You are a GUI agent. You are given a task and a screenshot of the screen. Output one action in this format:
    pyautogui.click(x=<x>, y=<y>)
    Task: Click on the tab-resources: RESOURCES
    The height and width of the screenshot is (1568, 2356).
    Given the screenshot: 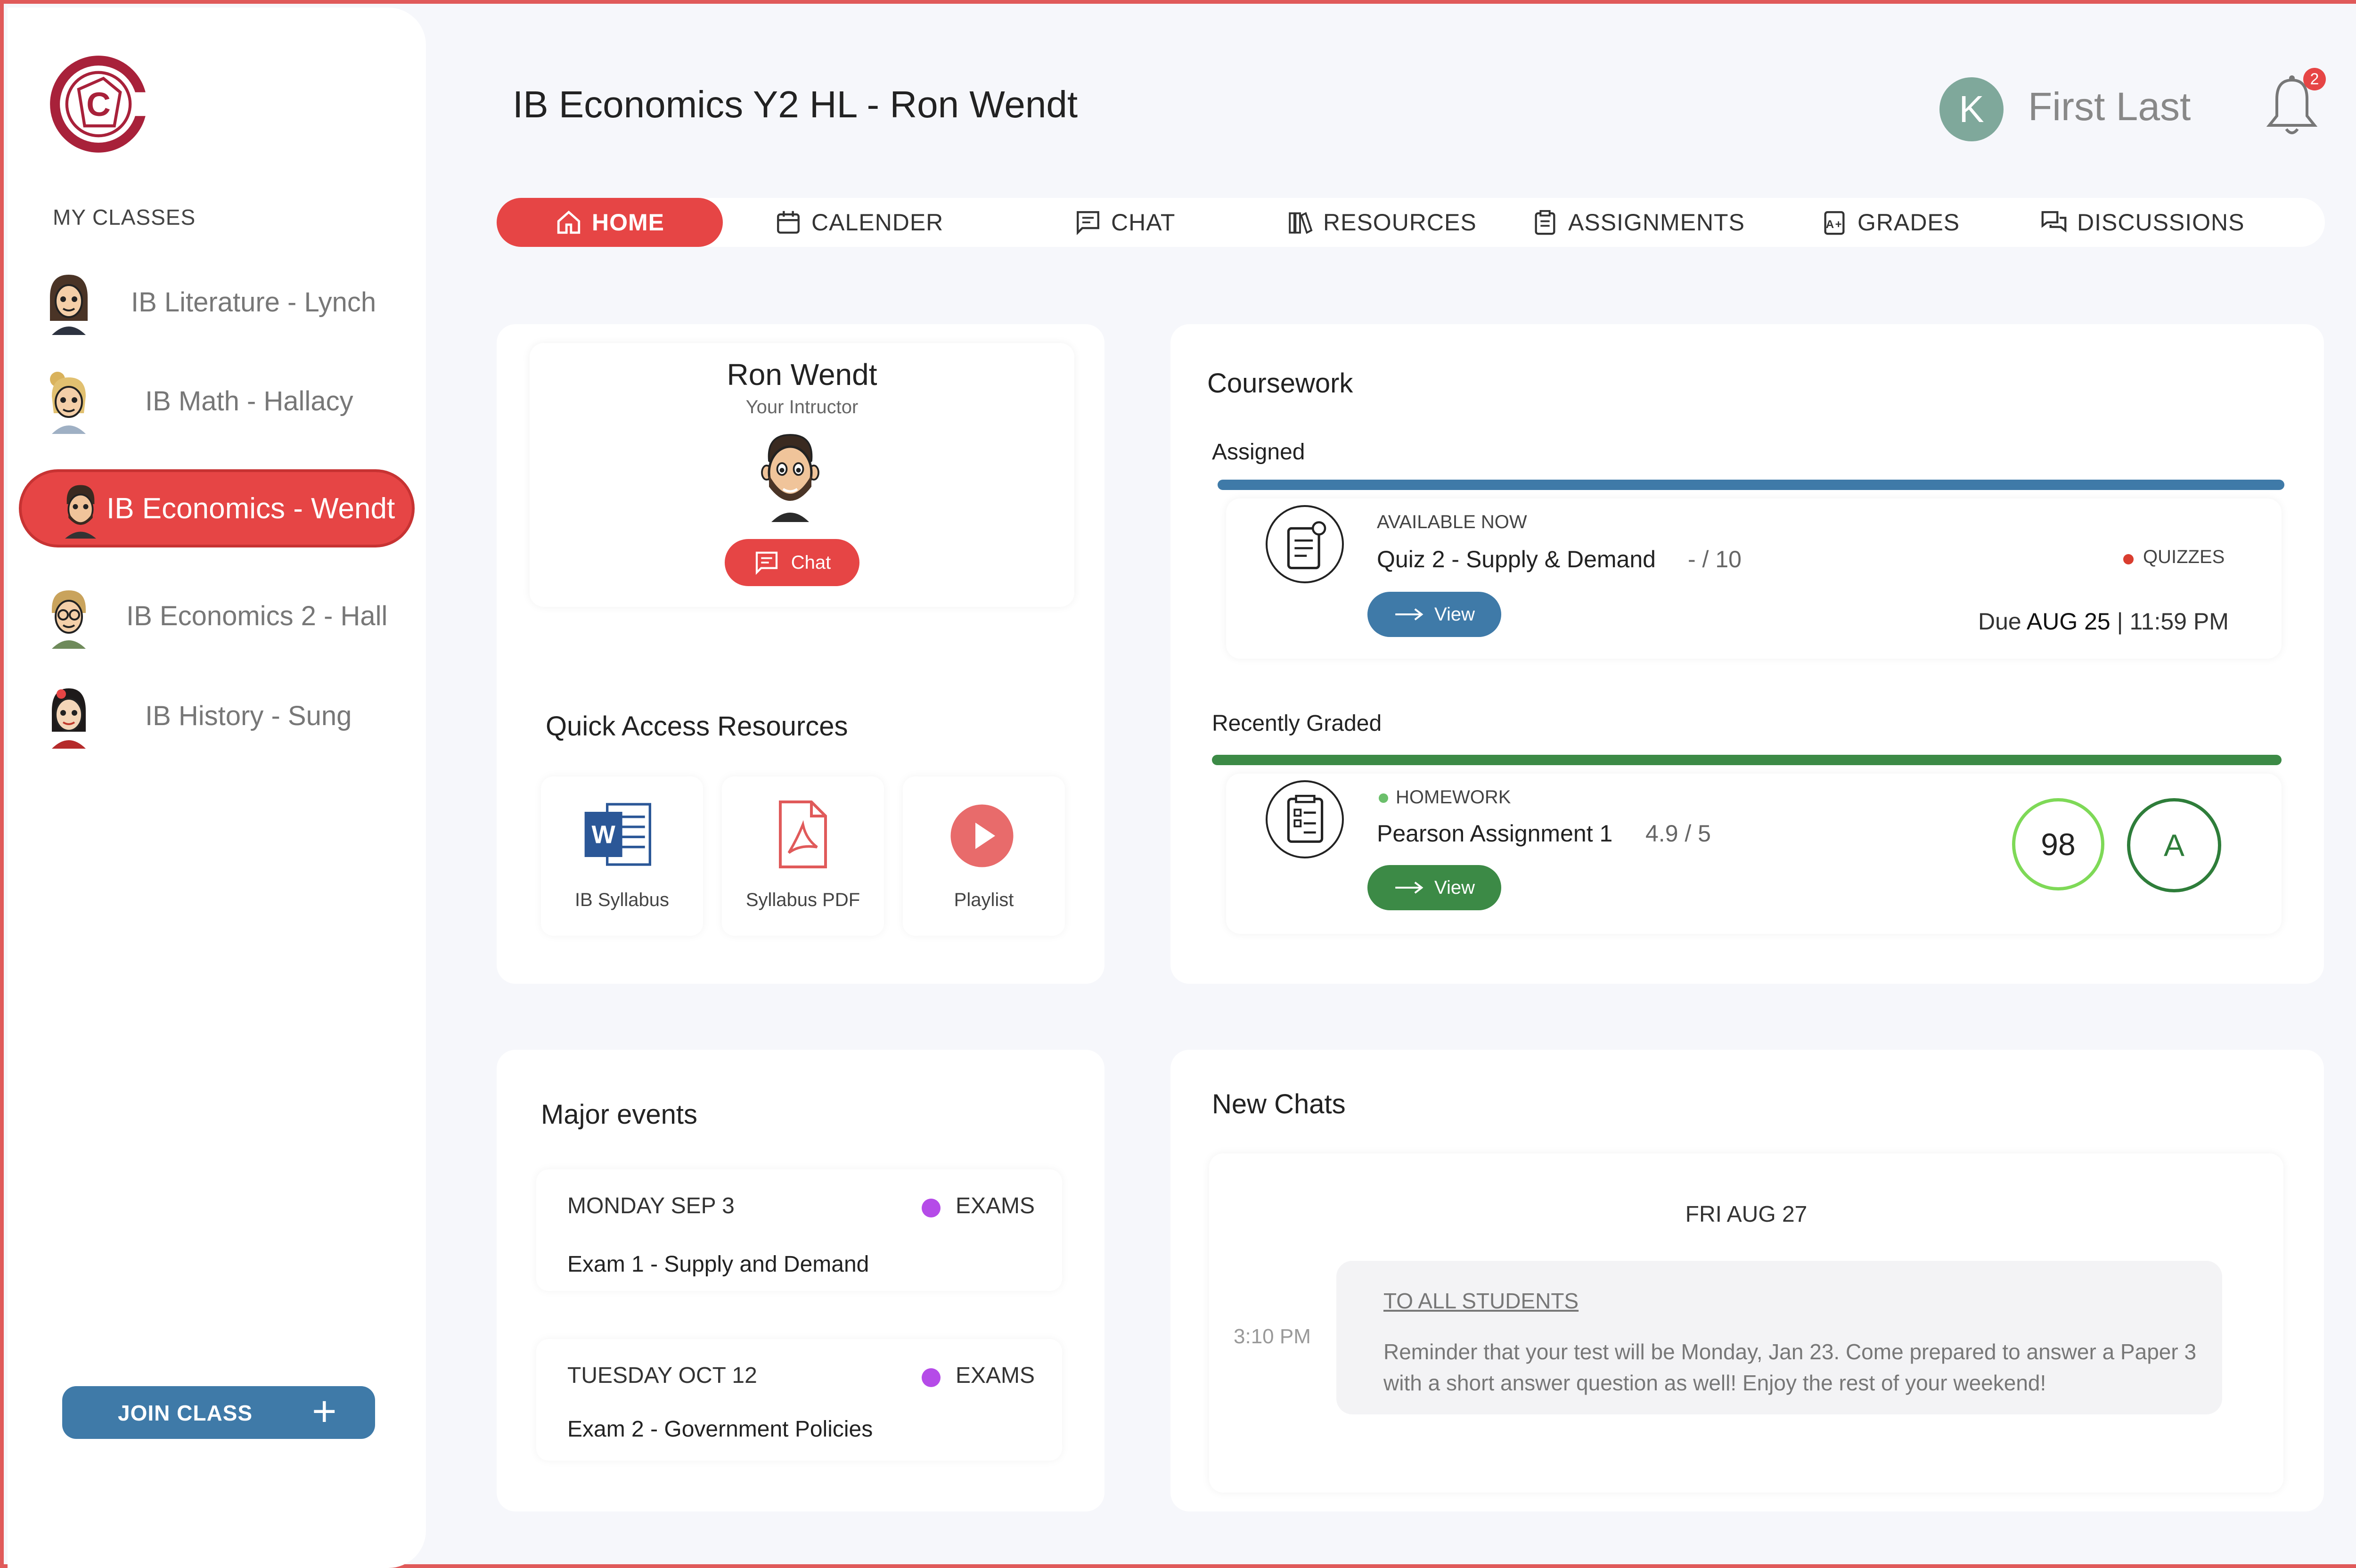 What is the action you would take?
    pyautogui.click(x=1381, y=223)
    